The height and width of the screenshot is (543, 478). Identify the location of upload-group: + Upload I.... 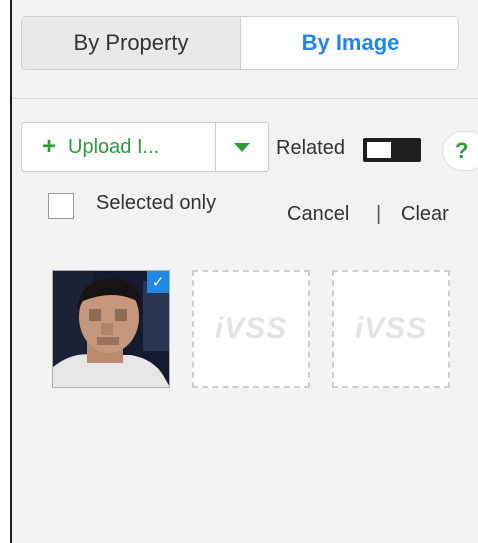
(145, 147).